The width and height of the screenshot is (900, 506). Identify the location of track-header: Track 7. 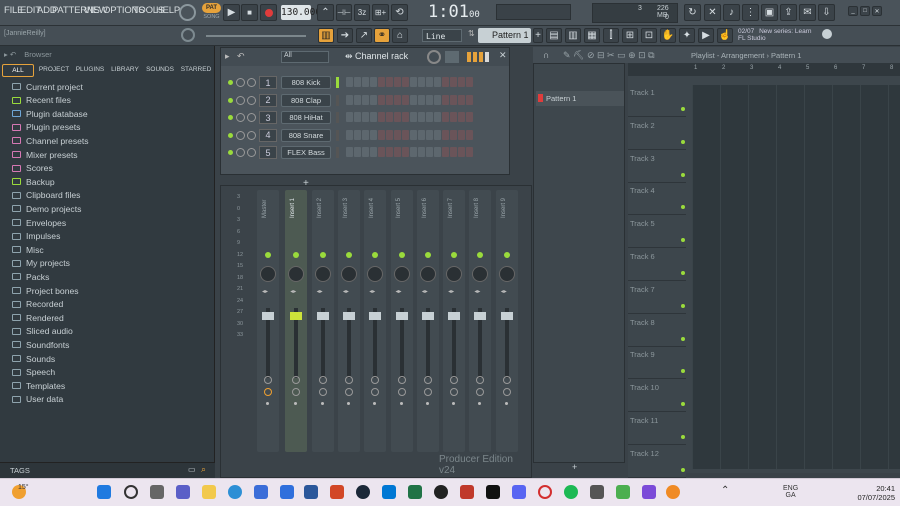
(657, 297).